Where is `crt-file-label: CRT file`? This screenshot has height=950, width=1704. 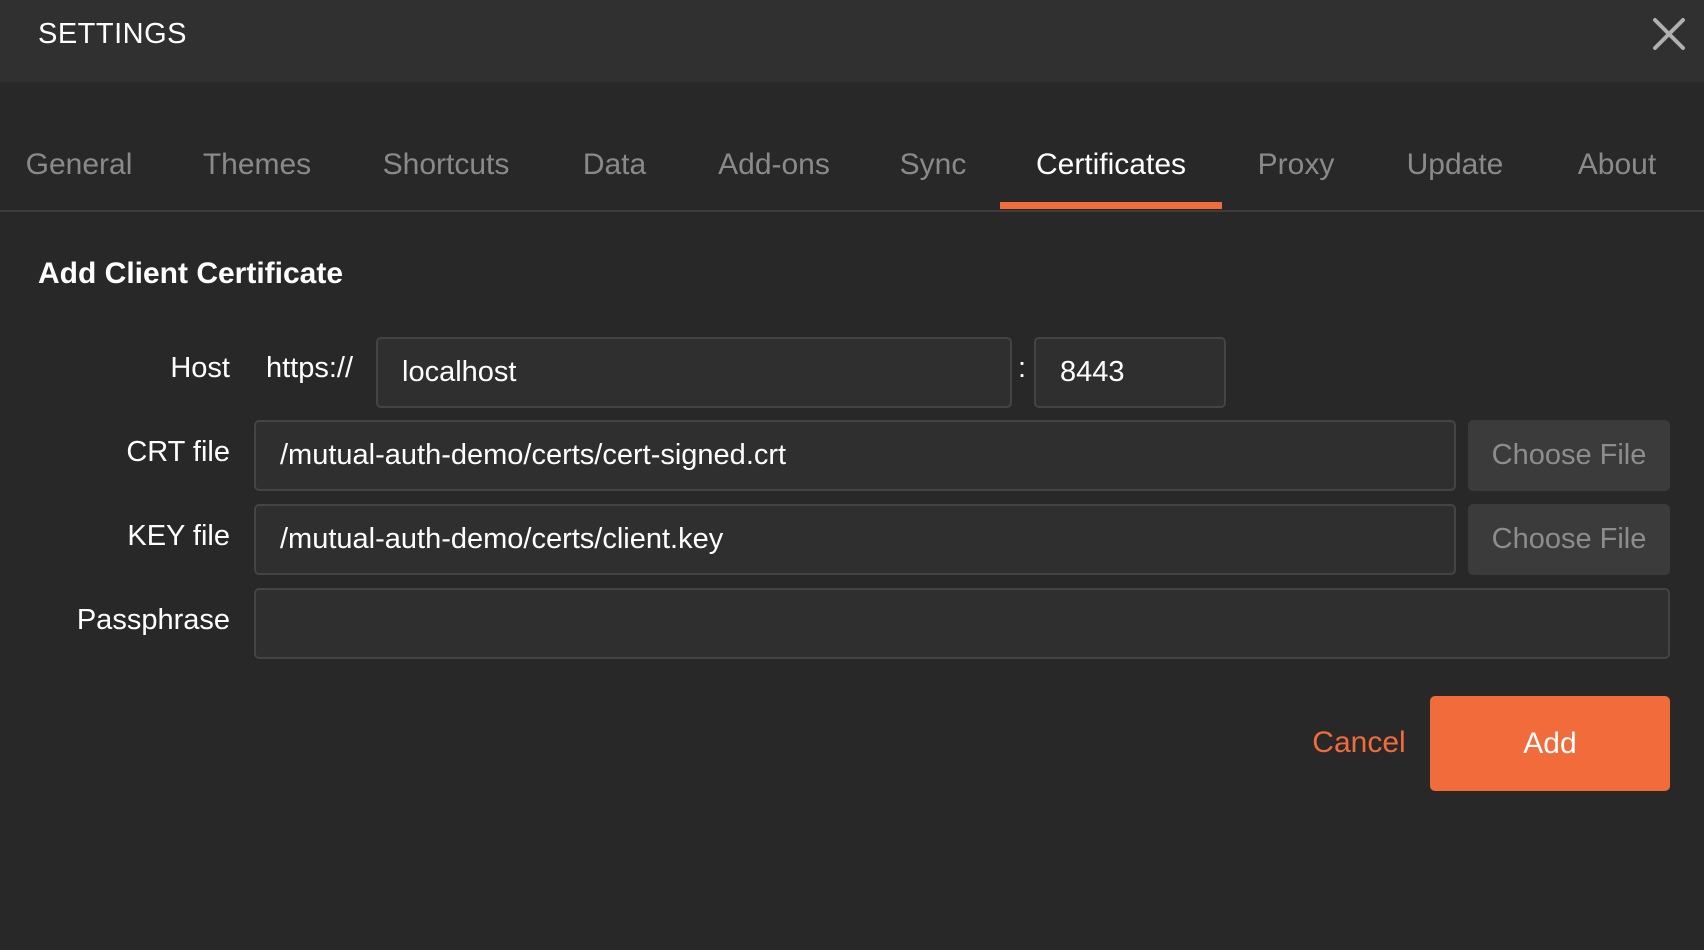 crt-file-label: CRT file is located at coordinates (178, 452).